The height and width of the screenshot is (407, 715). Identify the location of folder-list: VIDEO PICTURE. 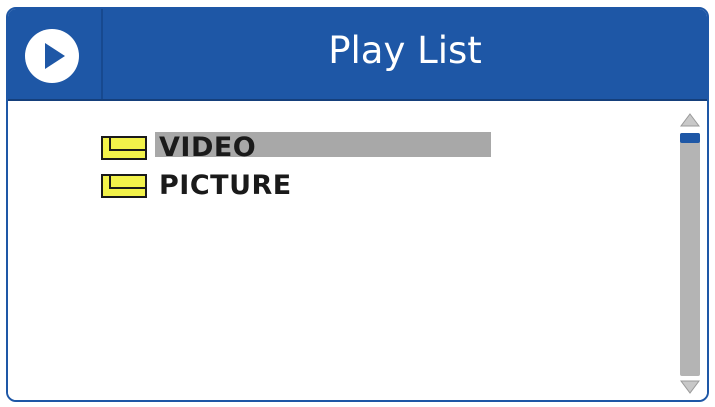
(296, 167).